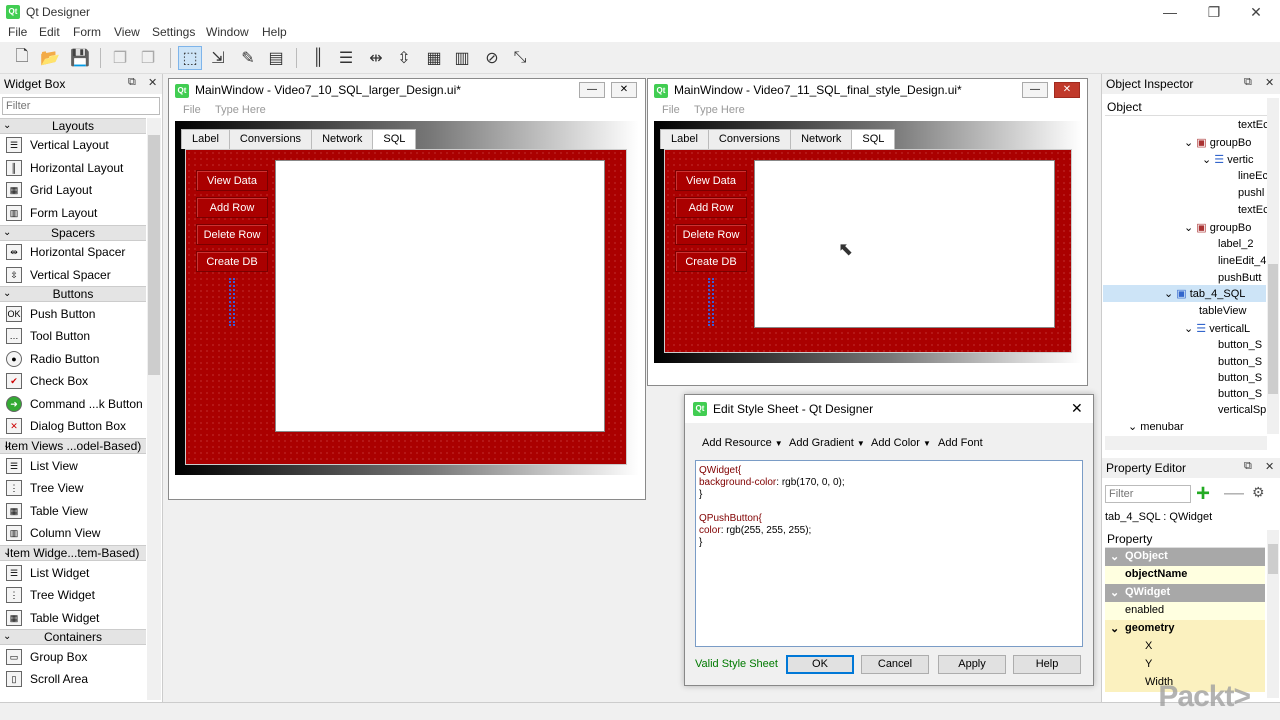  Describe the element at coordinates (1156, 426) in the screenshot. I see `tree-row: ⌄ menubar` at that location.